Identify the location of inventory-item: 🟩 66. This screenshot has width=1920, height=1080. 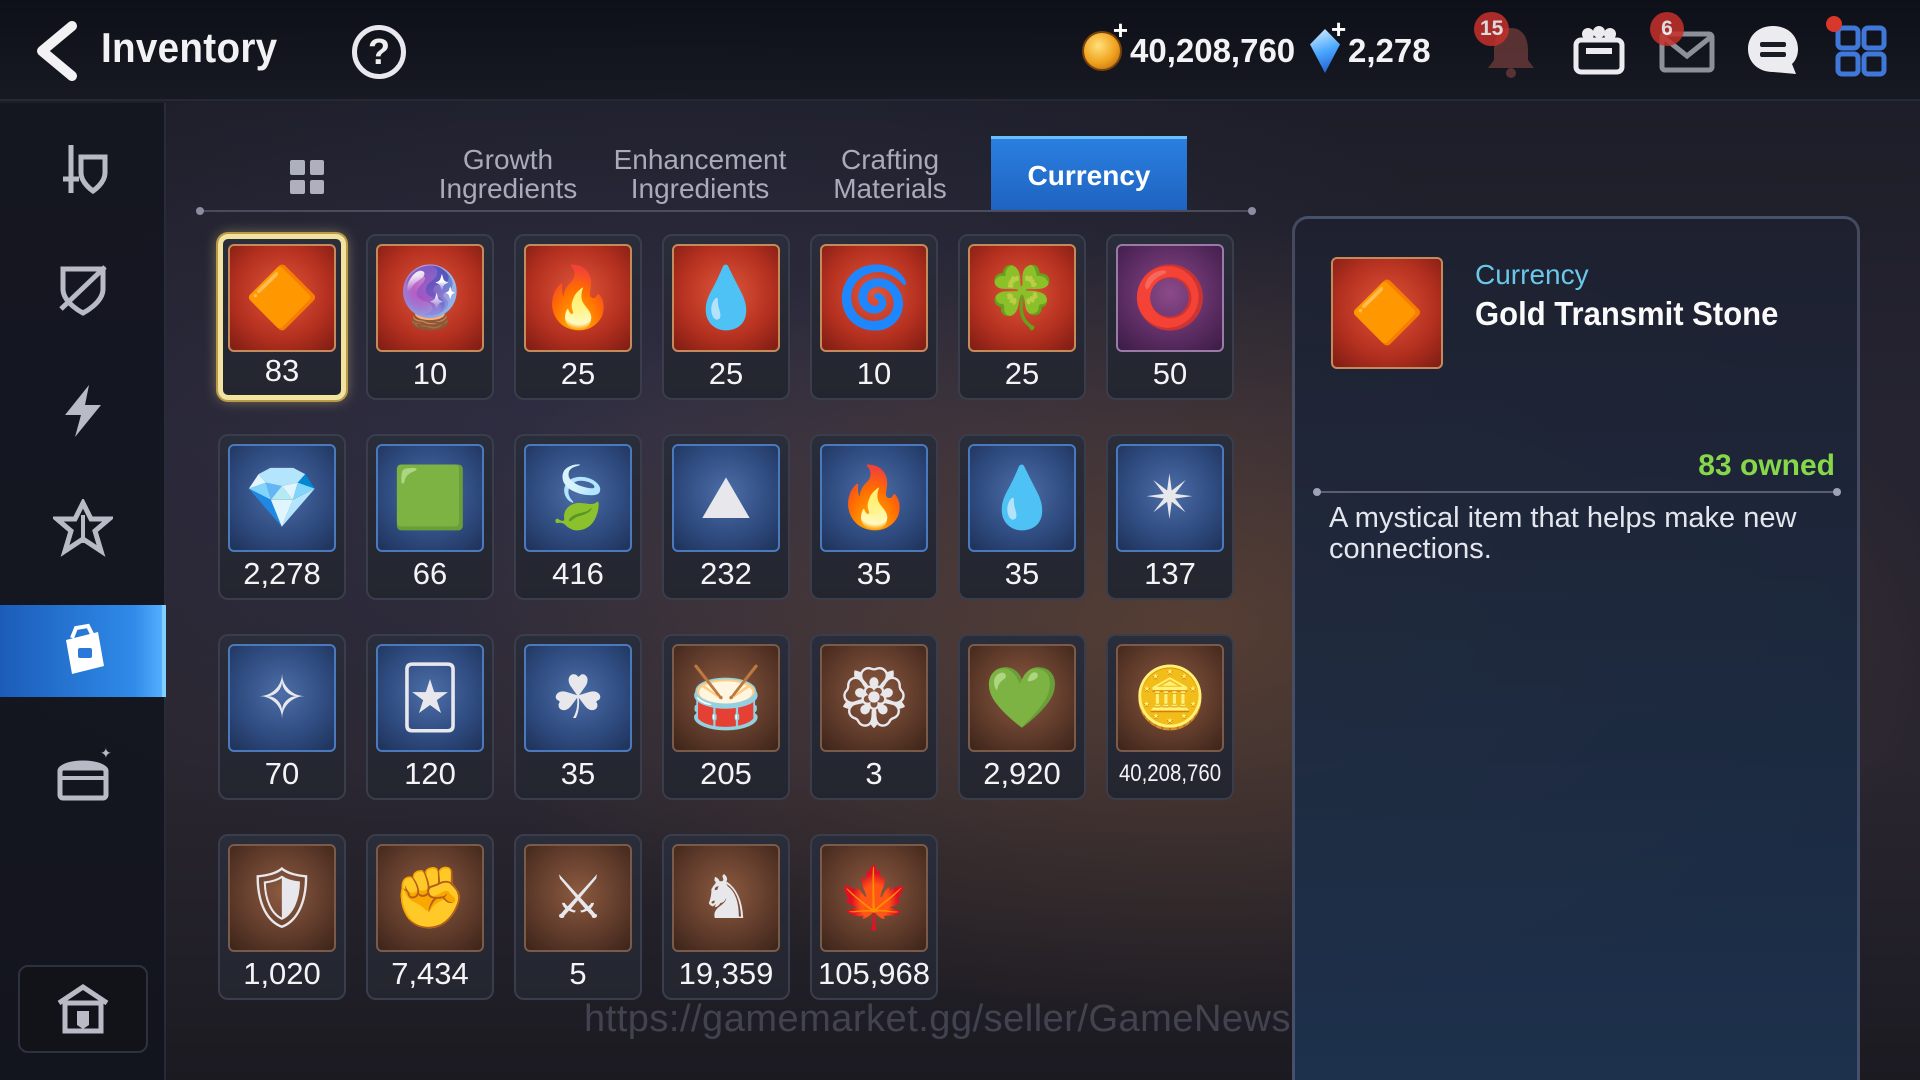
(430, 517).